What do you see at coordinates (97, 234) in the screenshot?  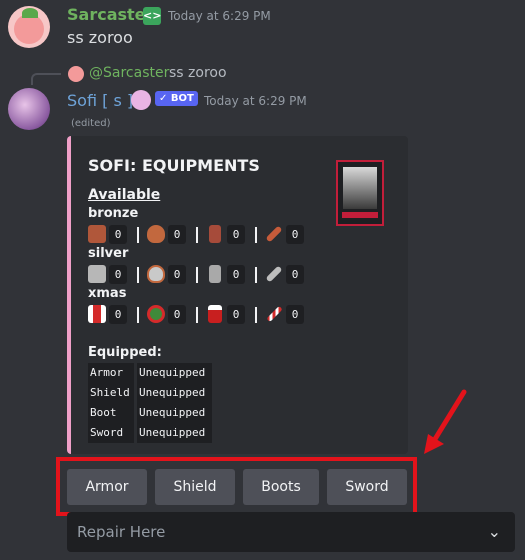 I see `bronze-armor-icon` at bounding box center [97, 234].